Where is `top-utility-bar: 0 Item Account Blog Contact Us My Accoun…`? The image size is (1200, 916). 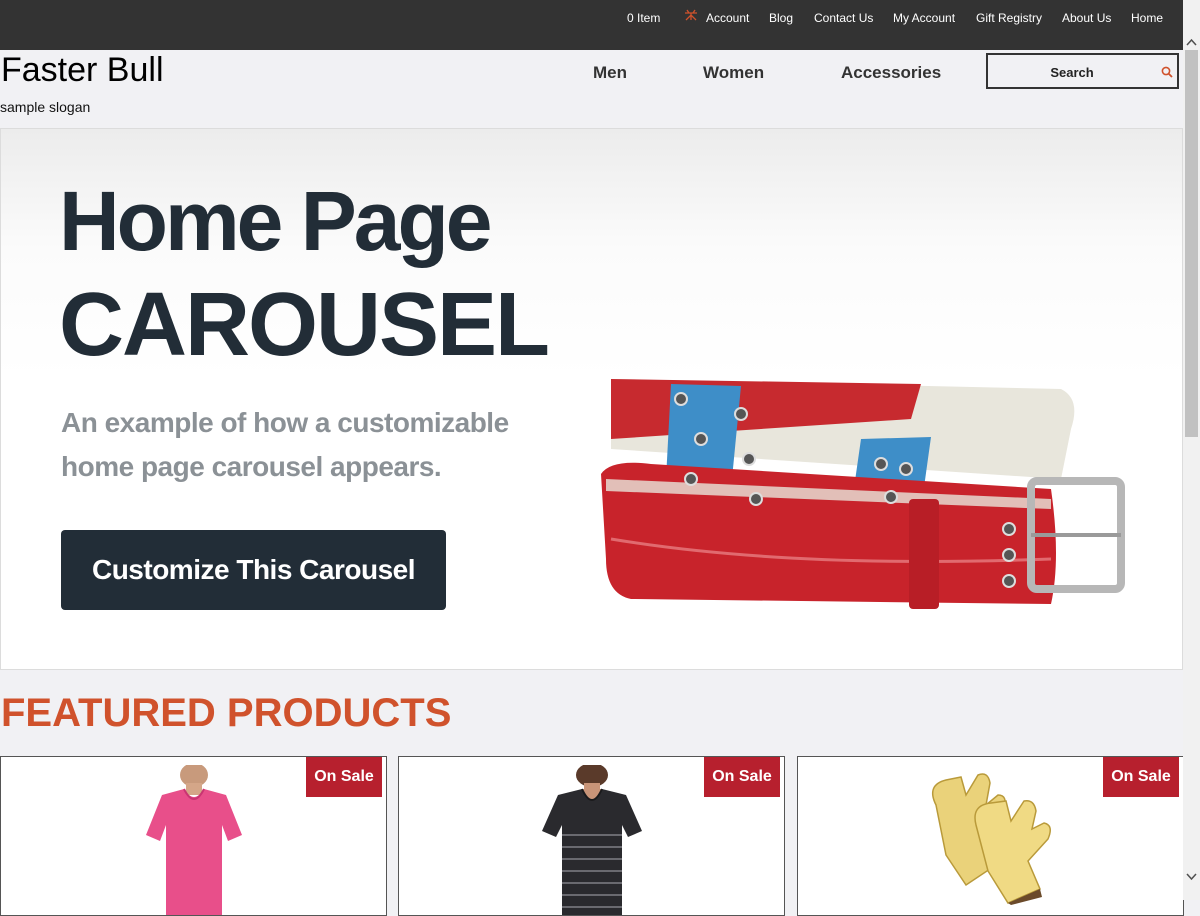
top-utility-bar: 0 Item Account Blog Contact Us My Accoun… is located at coordinates (600, 25).